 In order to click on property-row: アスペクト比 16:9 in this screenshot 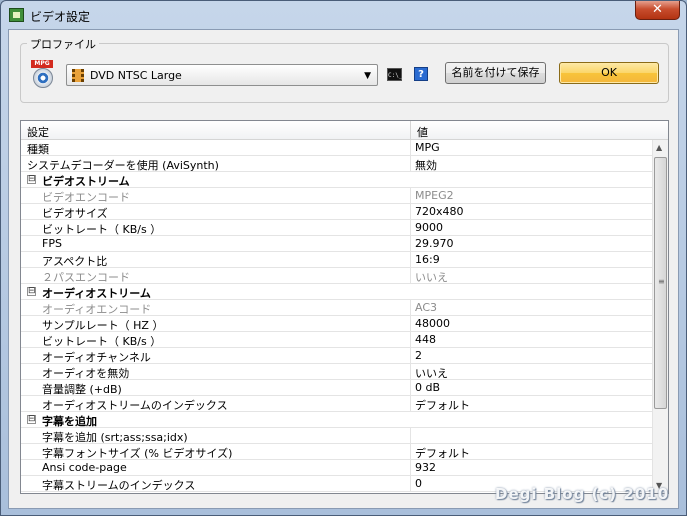, I will do `click(336, 260)`.